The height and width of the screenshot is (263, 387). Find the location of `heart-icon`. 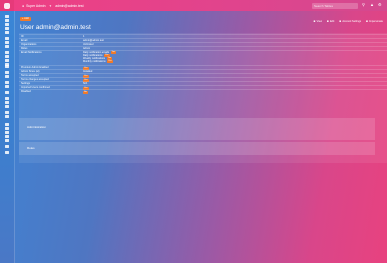

heart-icon is located at coordinates (7, 140).